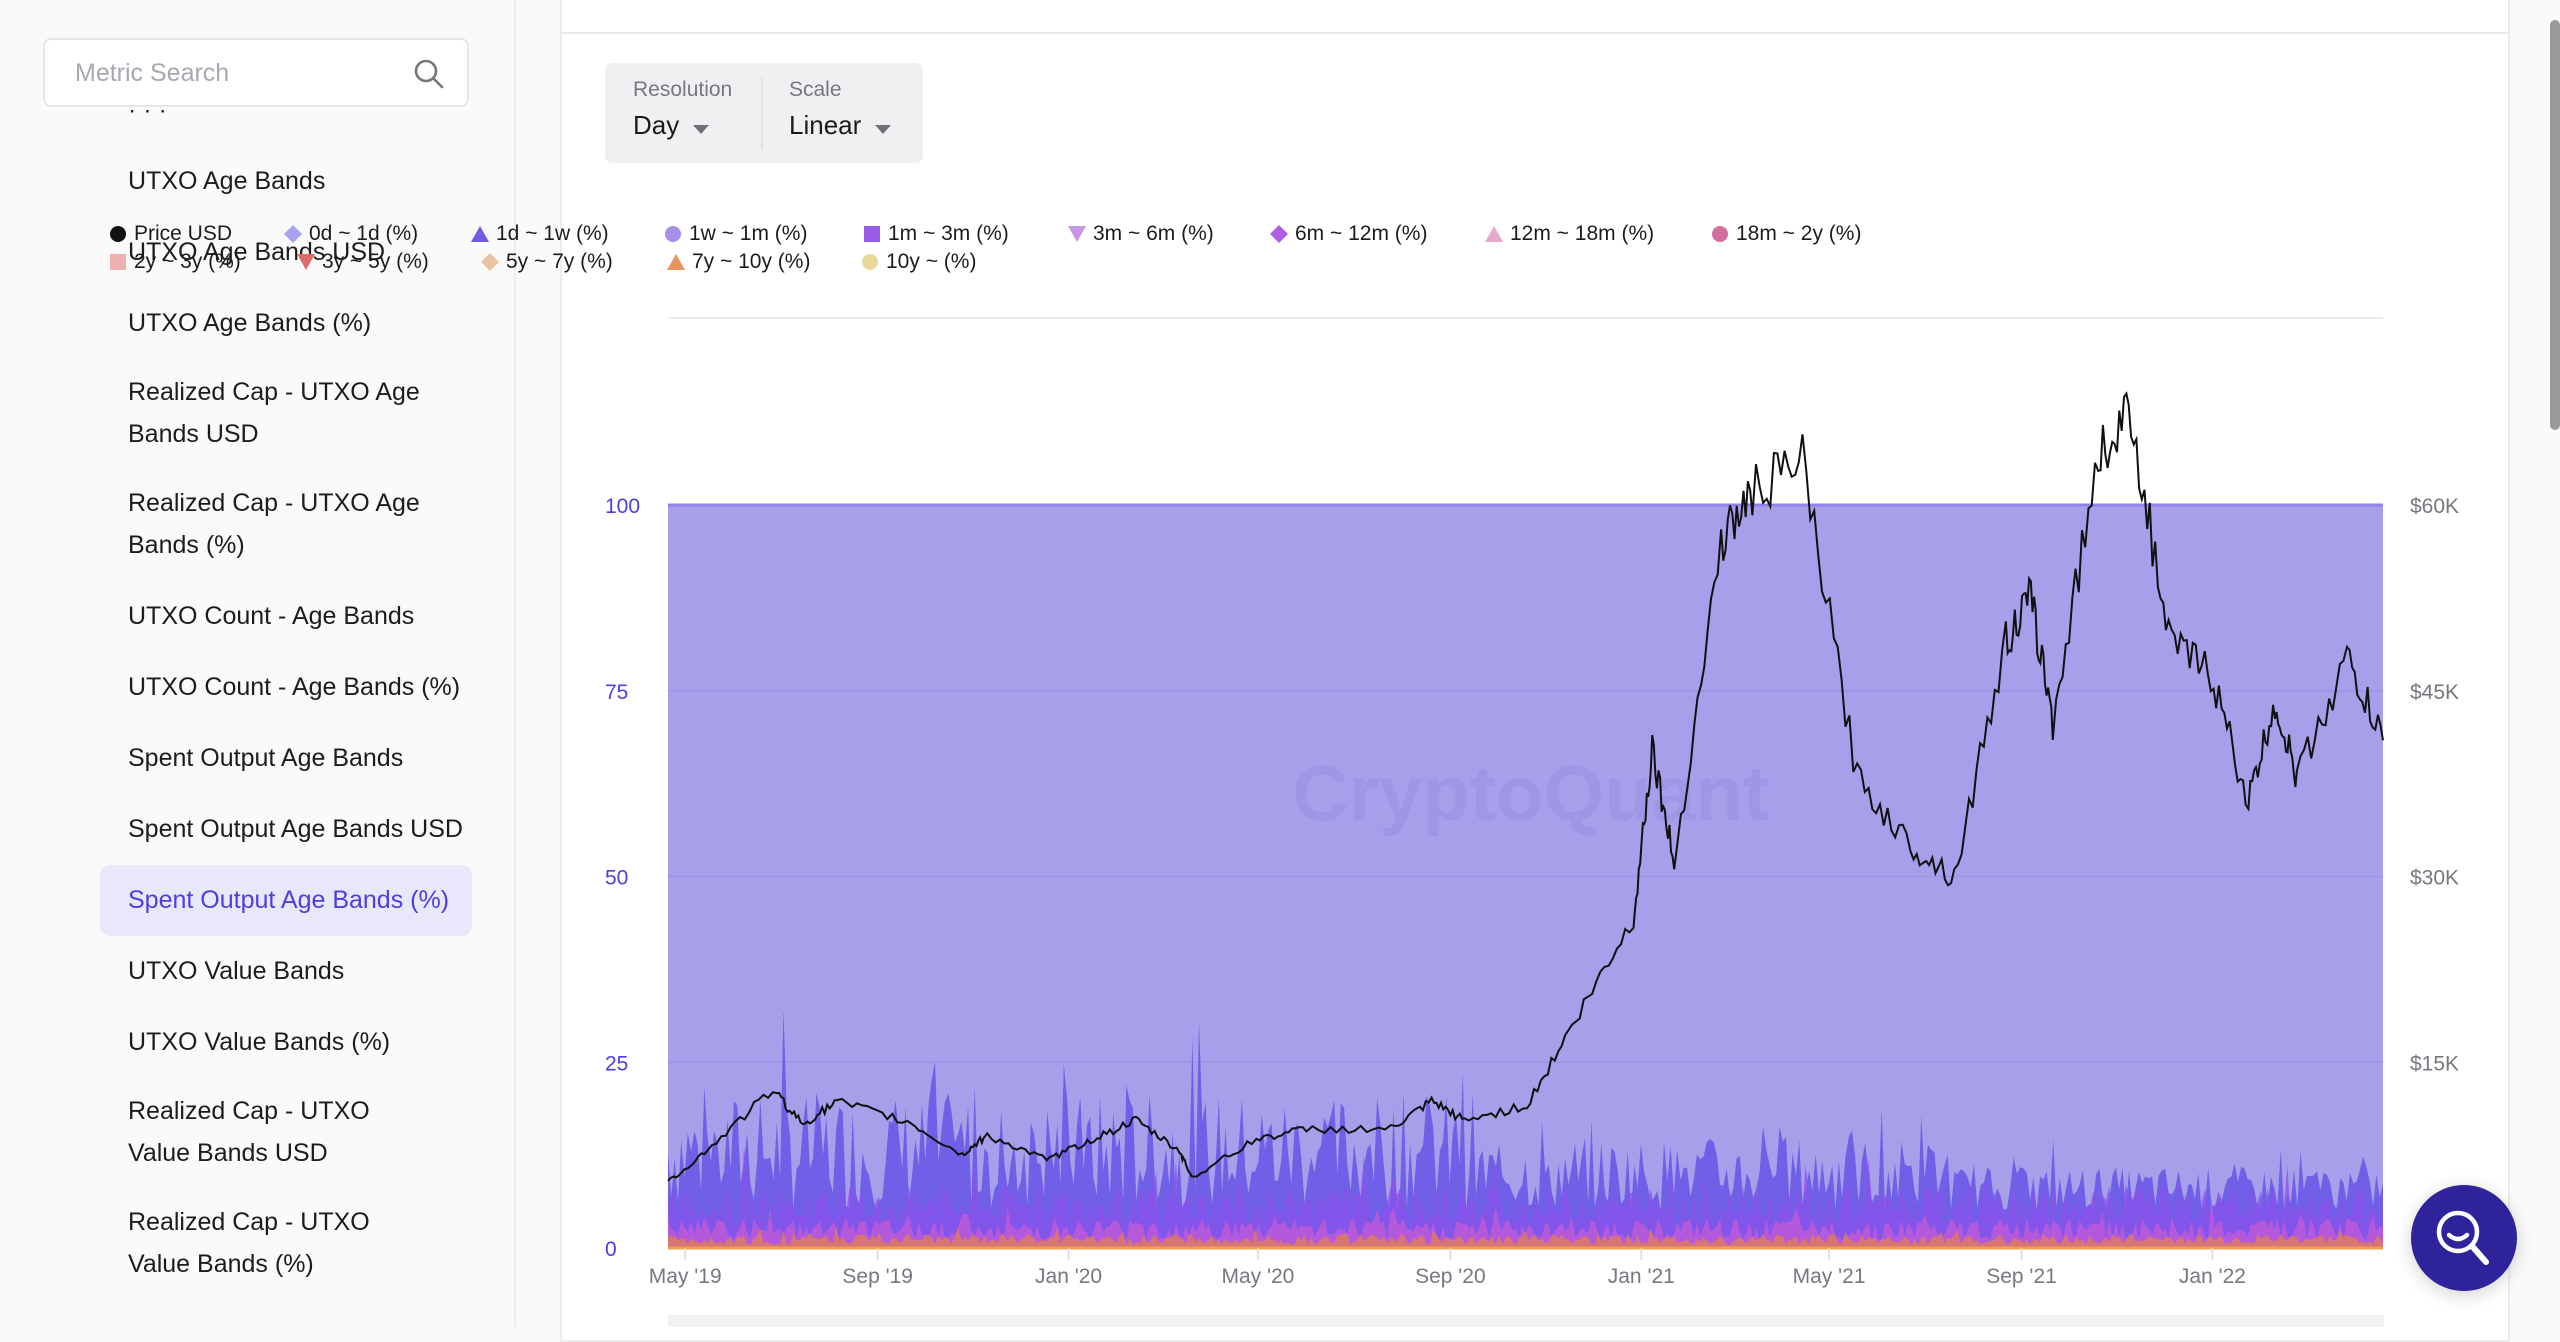  What do you see at coordinates (685, 1276) in the screenshot?
I see `x-tick-label: May '19` at bounding box center [685, 1276].